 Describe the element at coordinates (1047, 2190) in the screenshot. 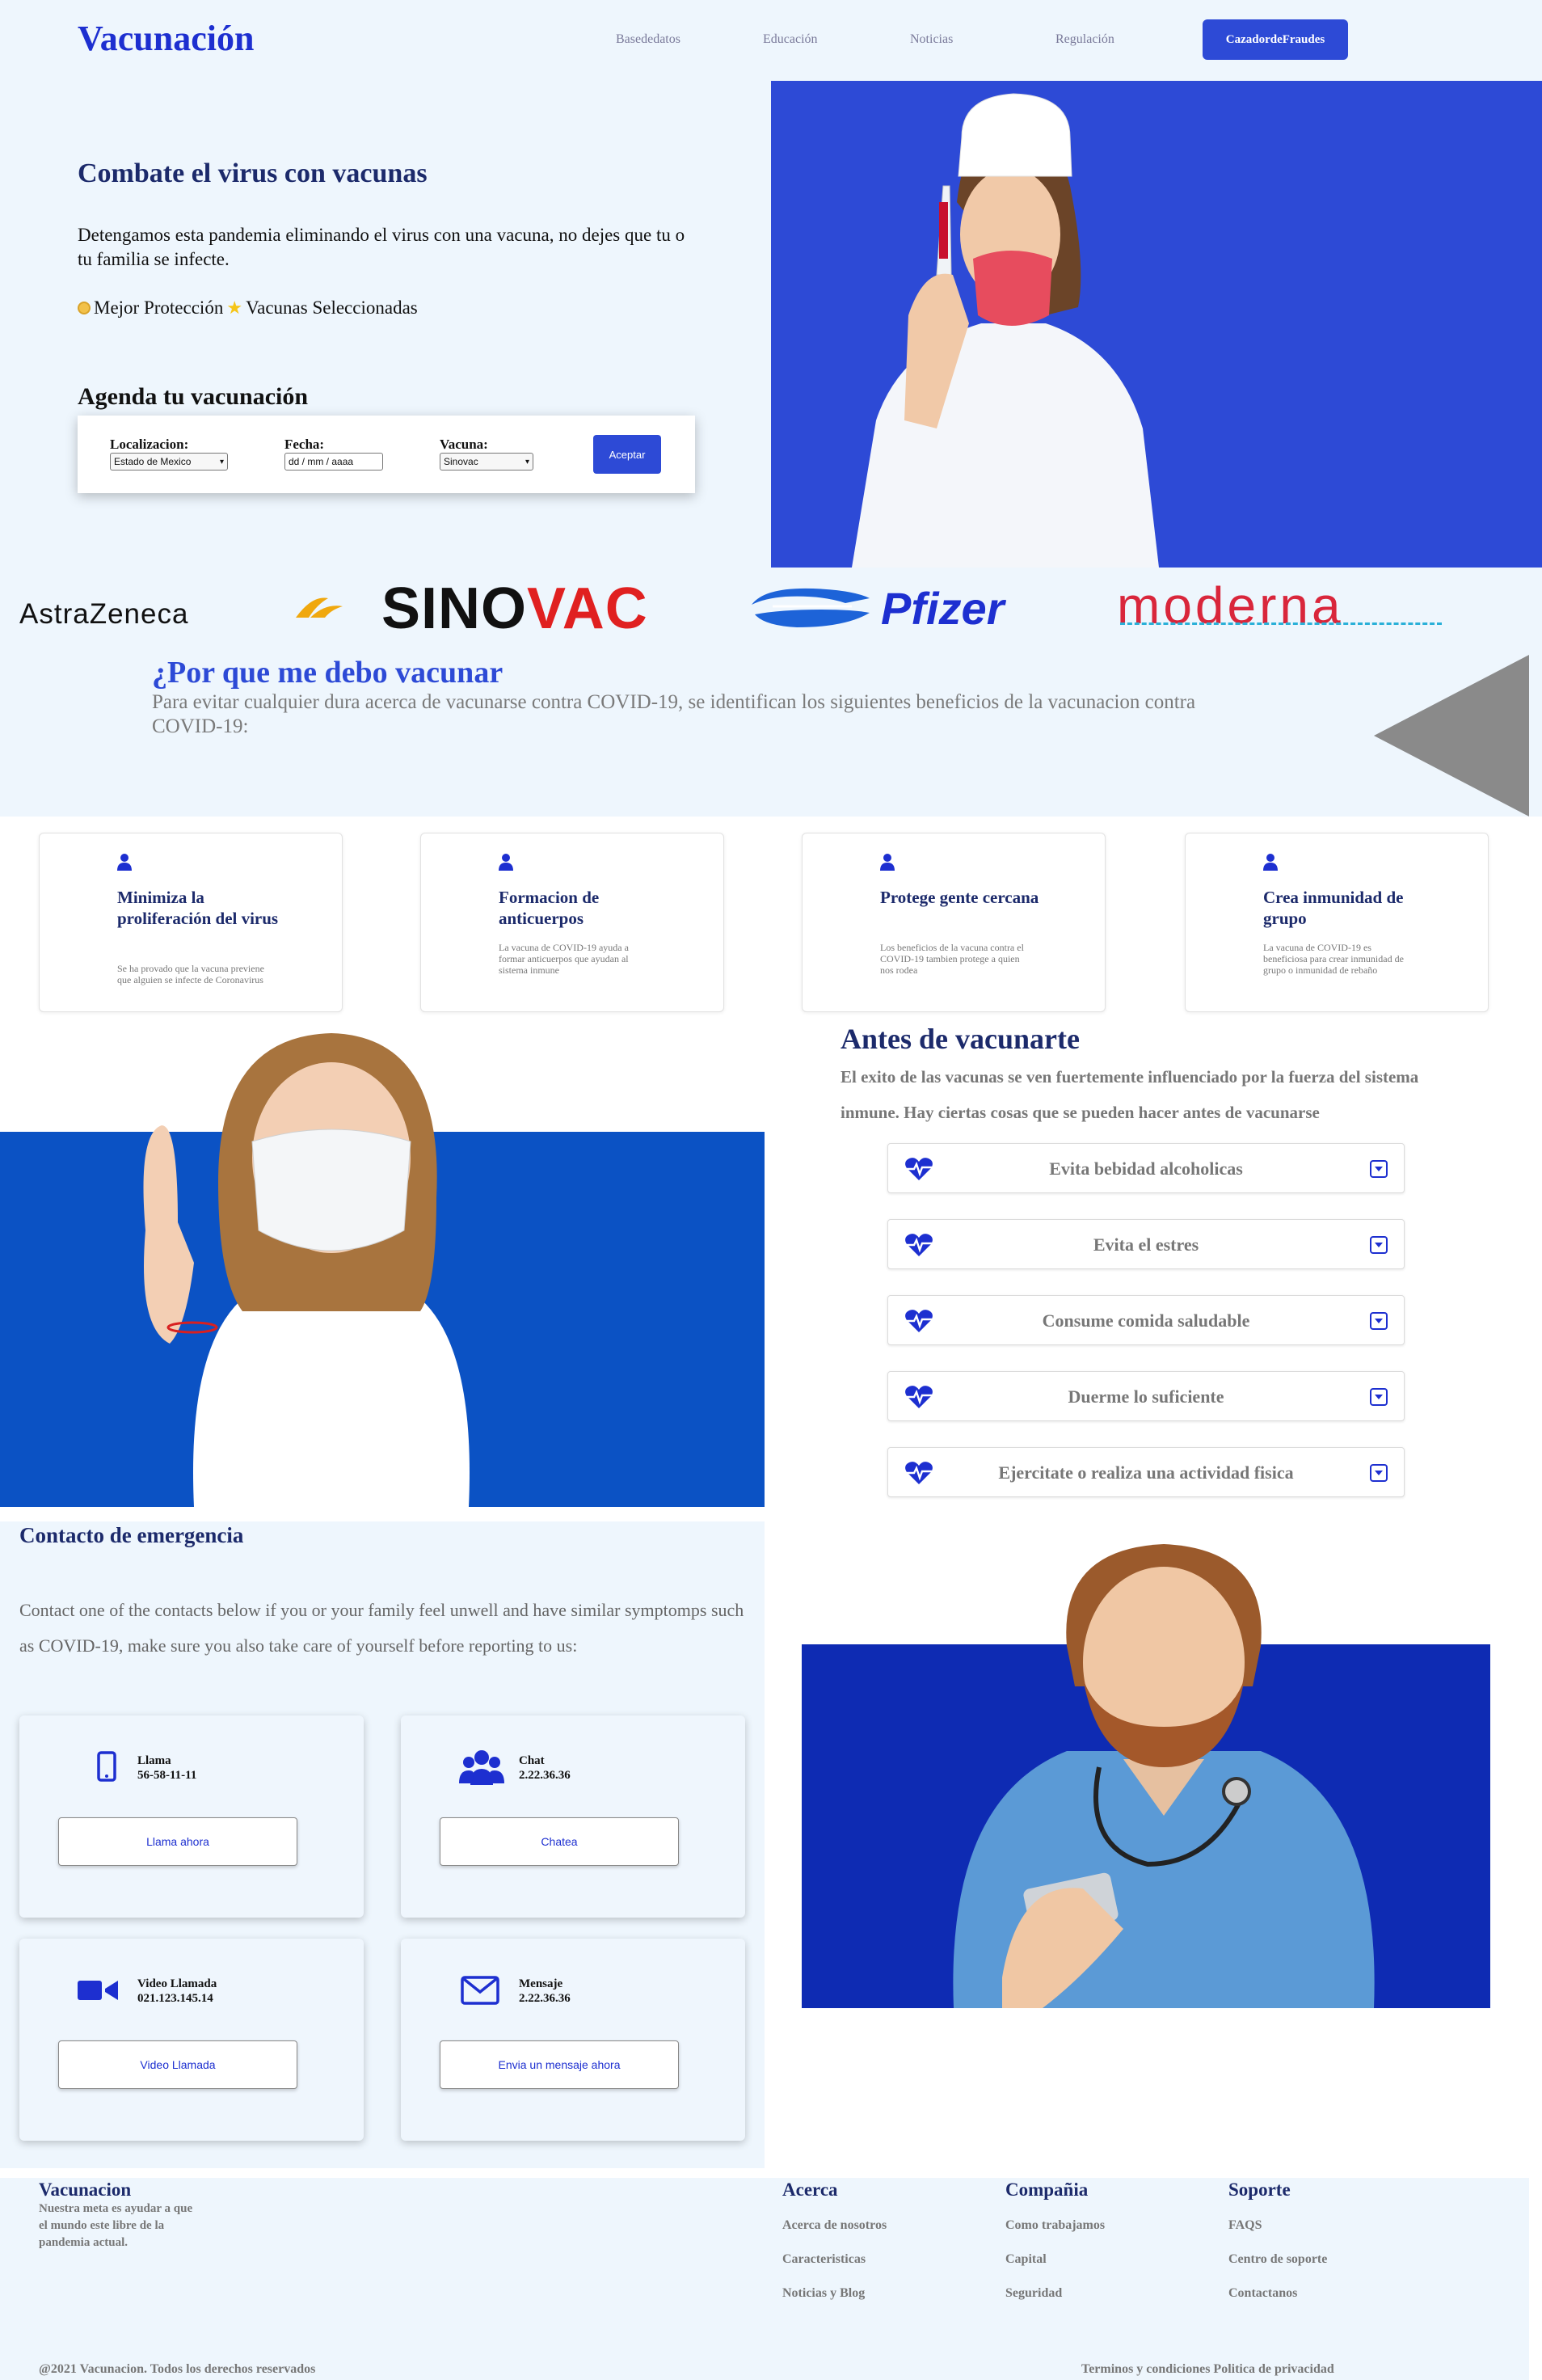

I see `footer-column-title: Compañia` at that location.